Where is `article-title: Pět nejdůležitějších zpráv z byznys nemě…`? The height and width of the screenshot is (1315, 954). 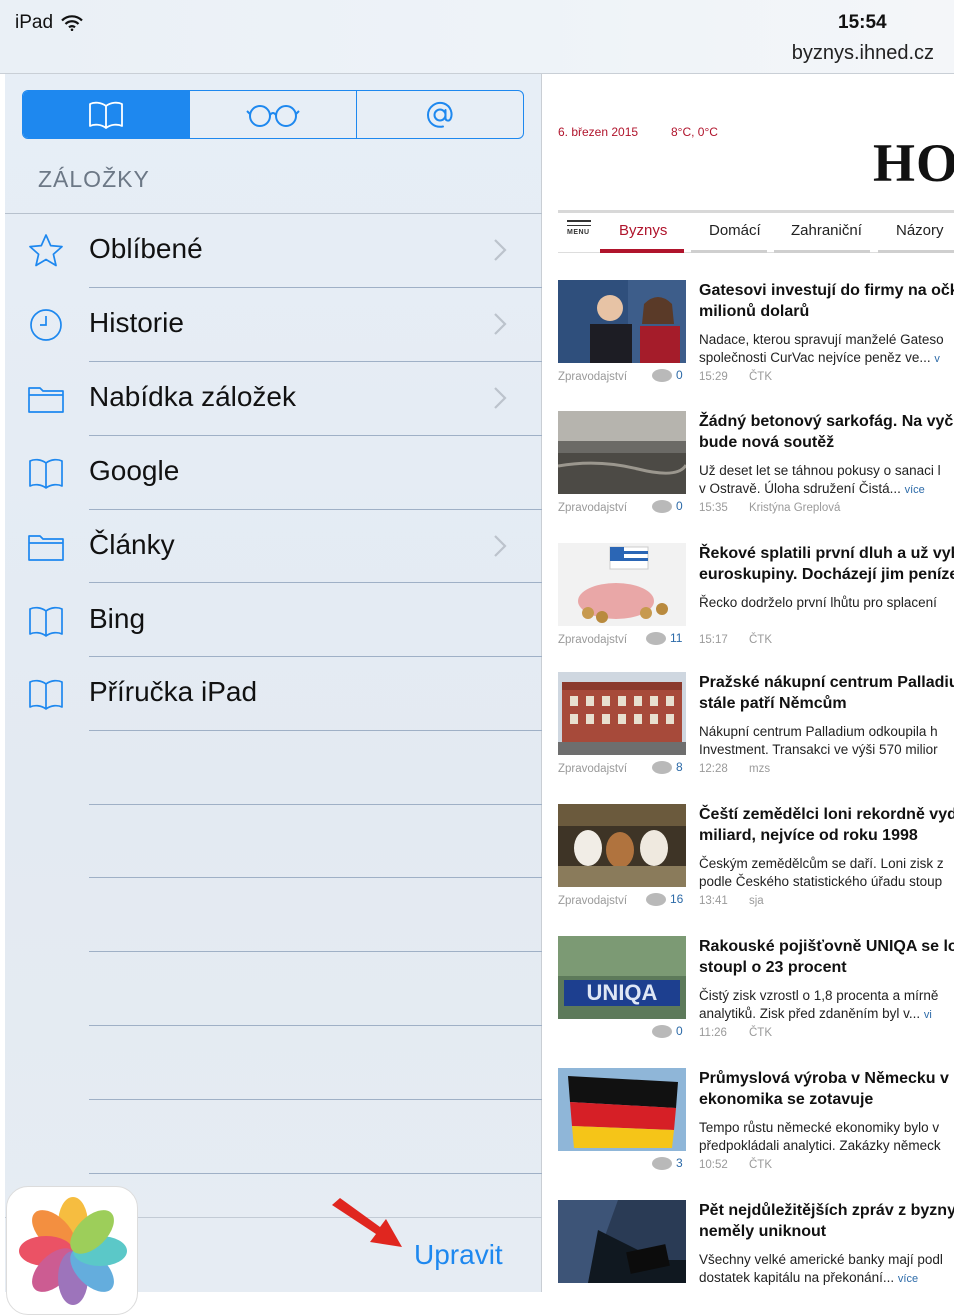
article-title: Pět nejdůležitějších zpráv z byznys nemě… is located at coordinates (826, 1221).